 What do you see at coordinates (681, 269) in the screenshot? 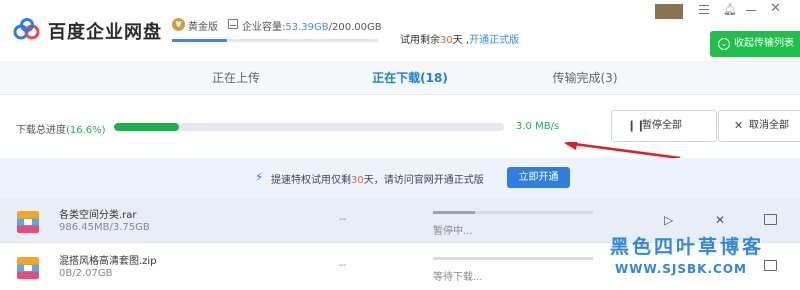
I see `watermark-url: WWW.SJSBK.COM` at bounding box center [681, 269].